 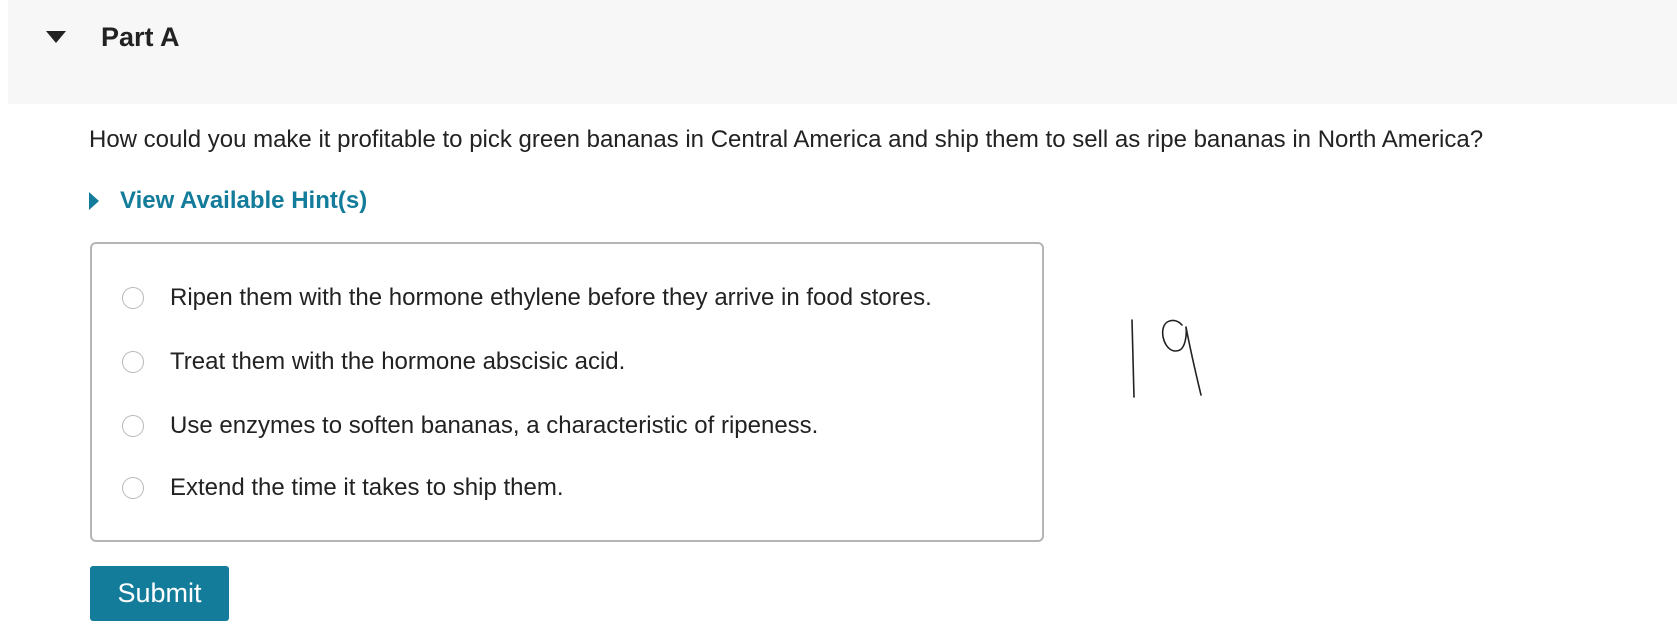 I want to click on part-title: Part A, so click(x=140, y=37).